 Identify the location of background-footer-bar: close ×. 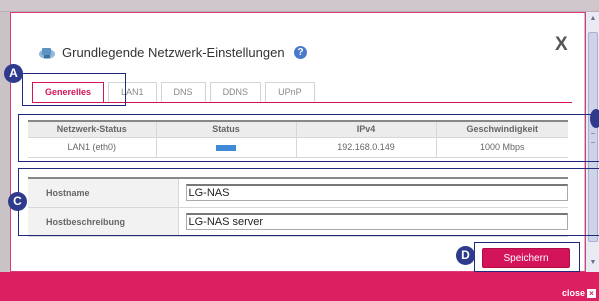
(299, 286).